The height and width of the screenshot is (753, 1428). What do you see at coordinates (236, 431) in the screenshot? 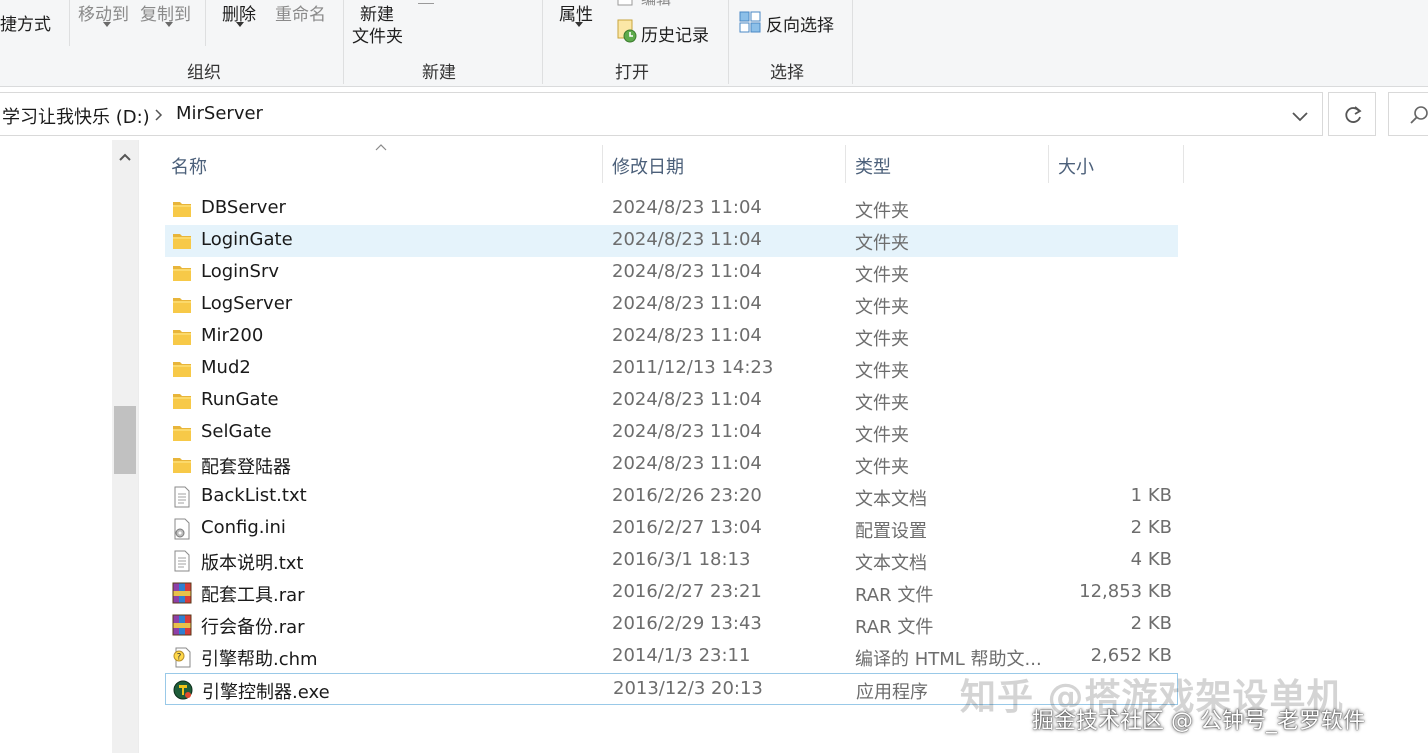
I see `file-name: SelGate` at bounding box center [236, 431].